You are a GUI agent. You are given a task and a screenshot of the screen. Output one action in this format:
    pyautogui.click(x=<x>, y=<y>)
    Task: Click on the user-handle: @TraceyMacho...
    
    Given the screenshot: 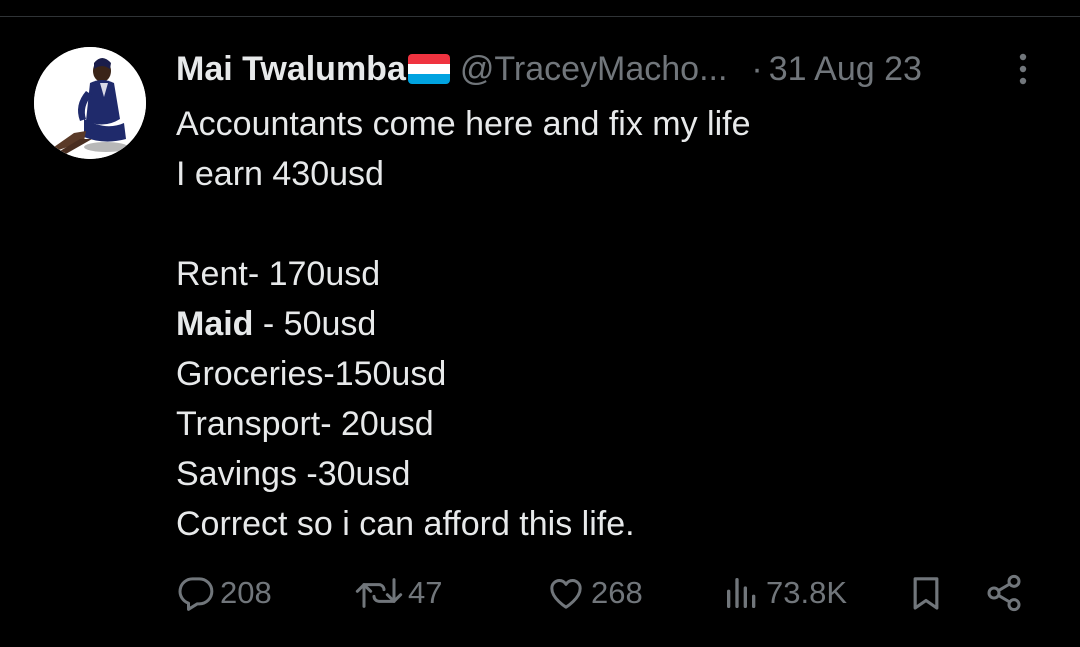 What is the action you would take?
    pyautogui.click(x=594, y=69)
    